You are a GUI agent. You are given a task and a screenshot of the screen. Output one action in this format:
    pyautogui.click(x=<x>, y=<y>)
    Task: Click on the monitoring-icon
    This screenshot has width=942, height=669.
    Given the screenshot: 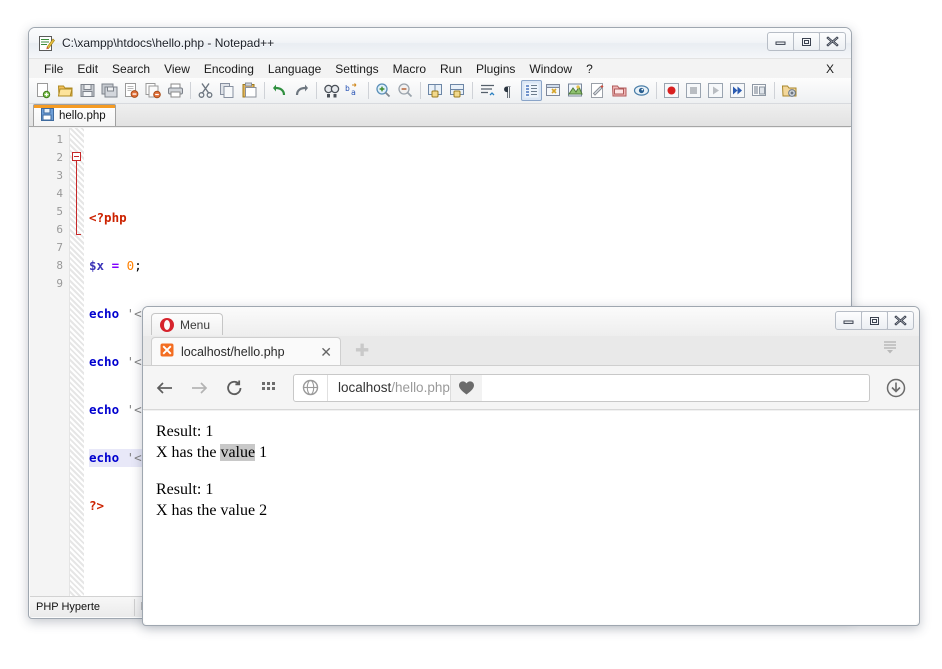 What is the action you would take?
    pyautogui.click(x=641, y=90)
    